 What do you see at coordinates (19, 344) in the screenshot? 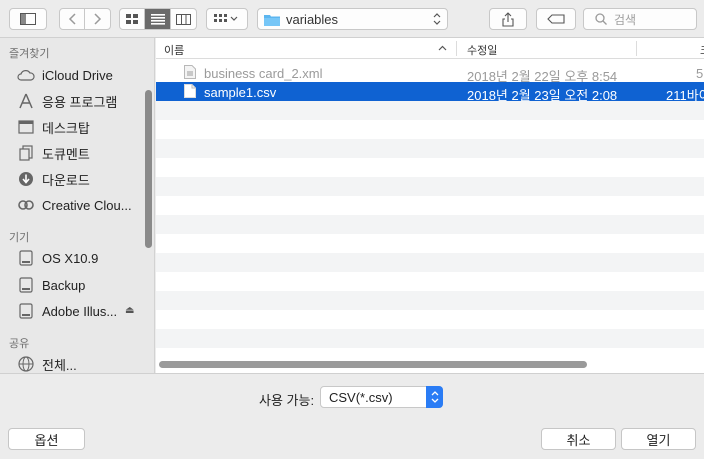
I see `shared-header: 공유` at bounding box center [19, 344].